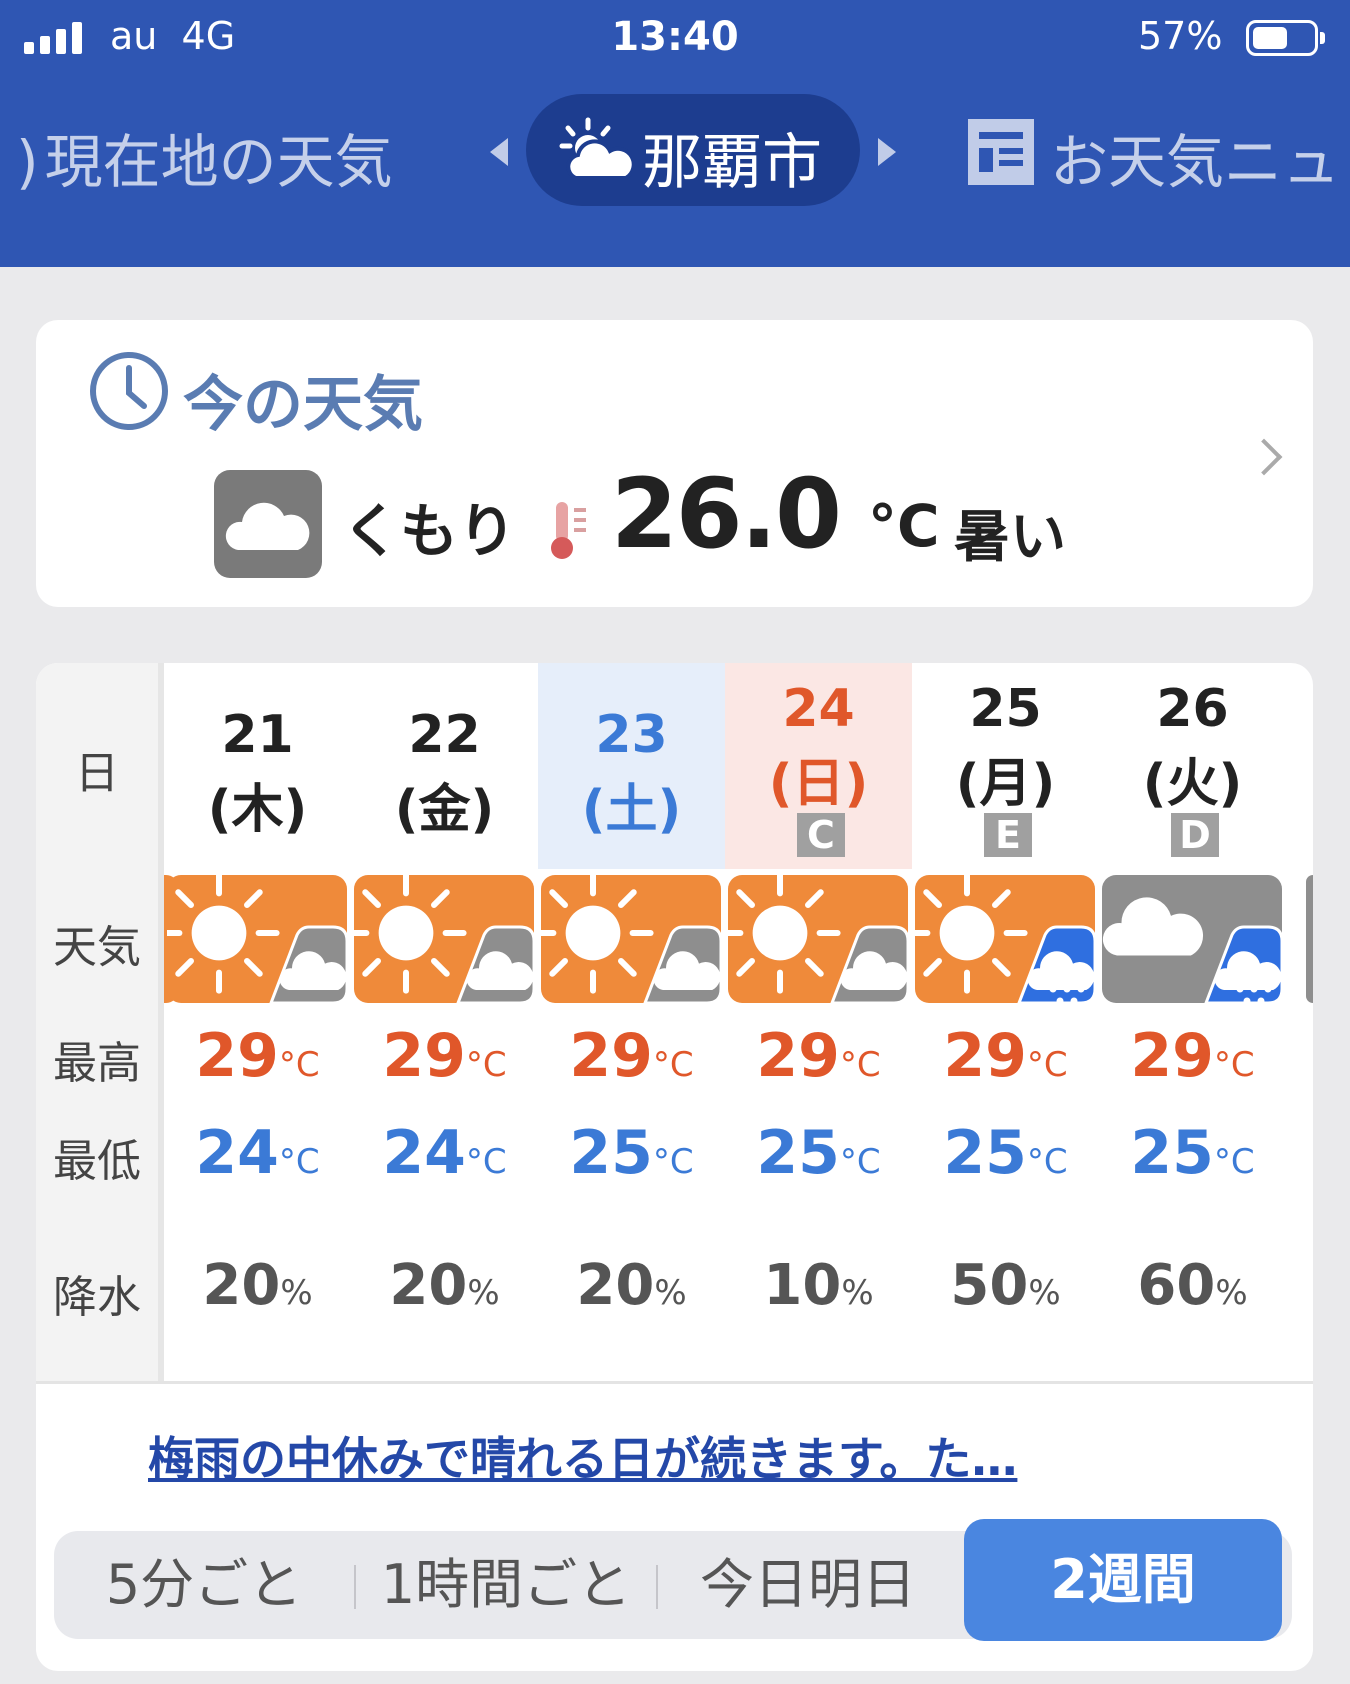  I want to click on divider, so click(674, 1382).